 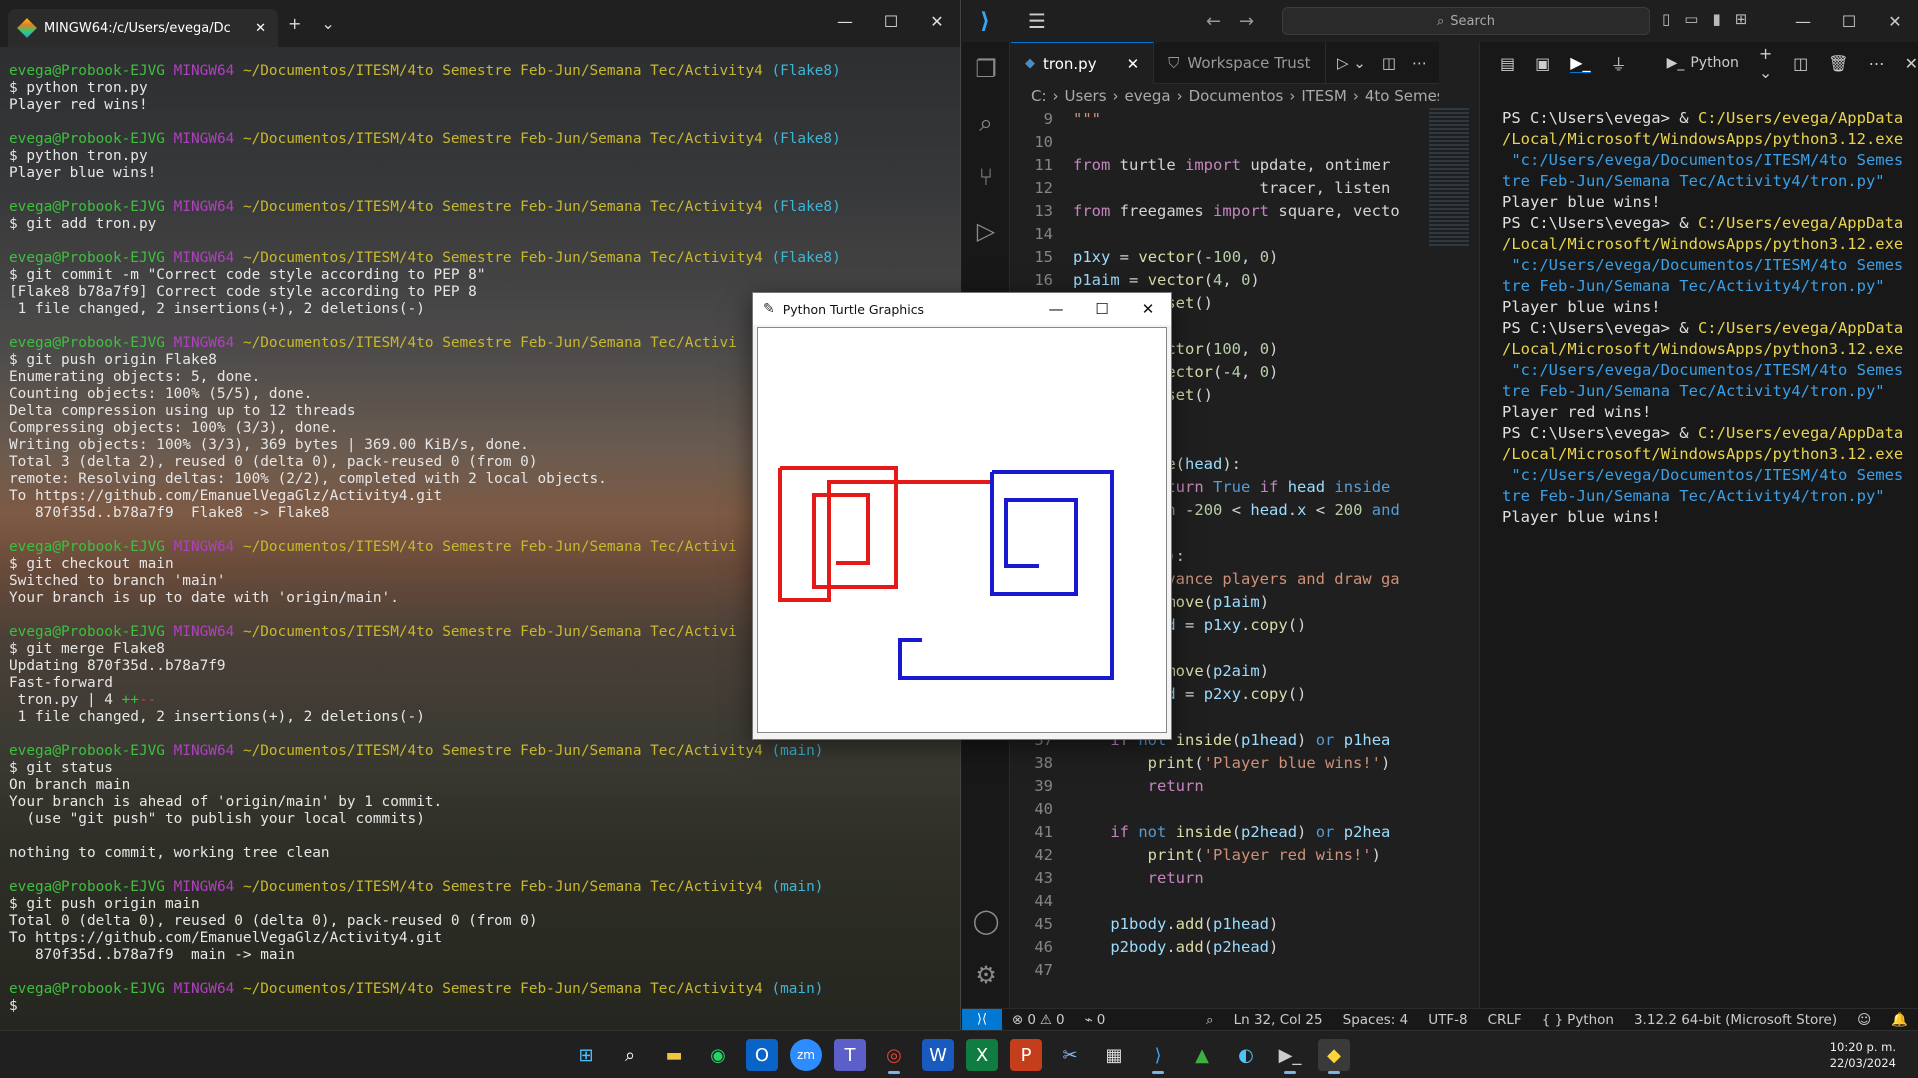 I want to click on code-line: 46 p2body.add(p2head), so click(x=1206, y=947).